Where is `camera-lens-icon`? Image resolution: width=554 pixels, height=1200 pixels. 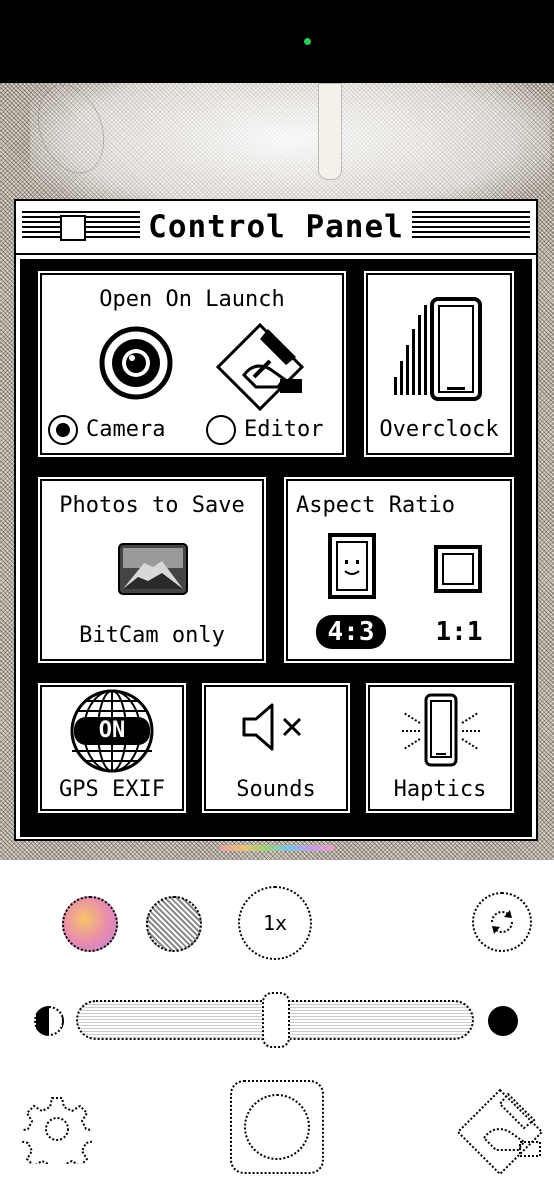
camera-lens-icon is located at coordinates (136, 363).